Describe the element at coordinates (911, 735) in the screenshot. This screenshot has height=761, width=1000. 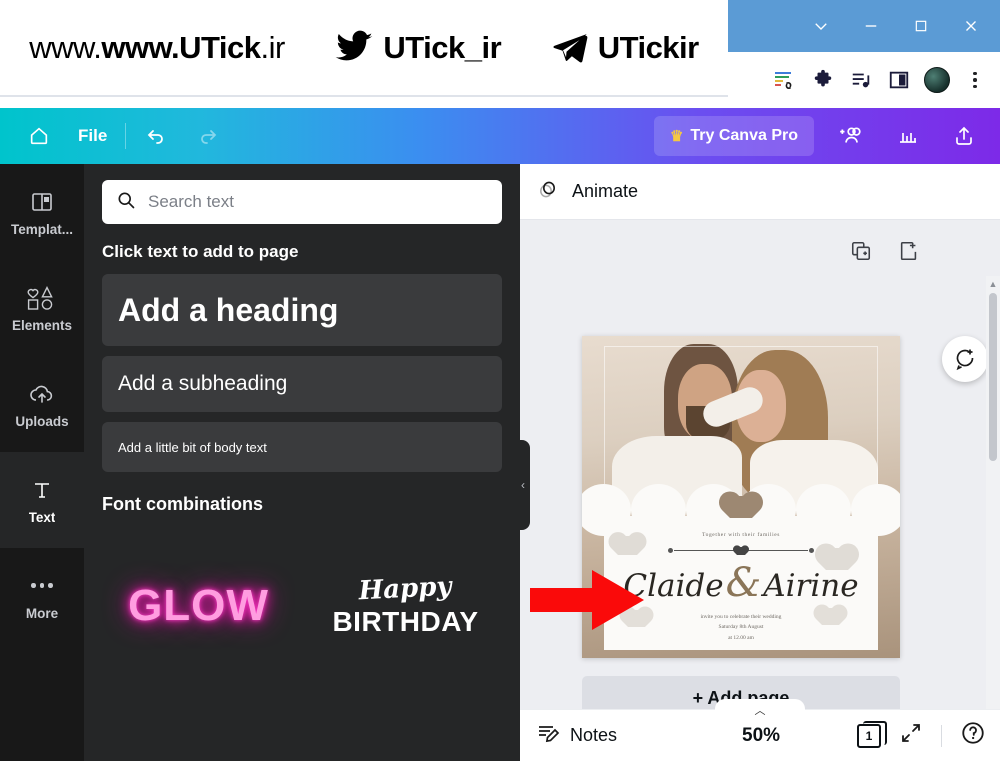
I see `fullscreen-icon` at that location.